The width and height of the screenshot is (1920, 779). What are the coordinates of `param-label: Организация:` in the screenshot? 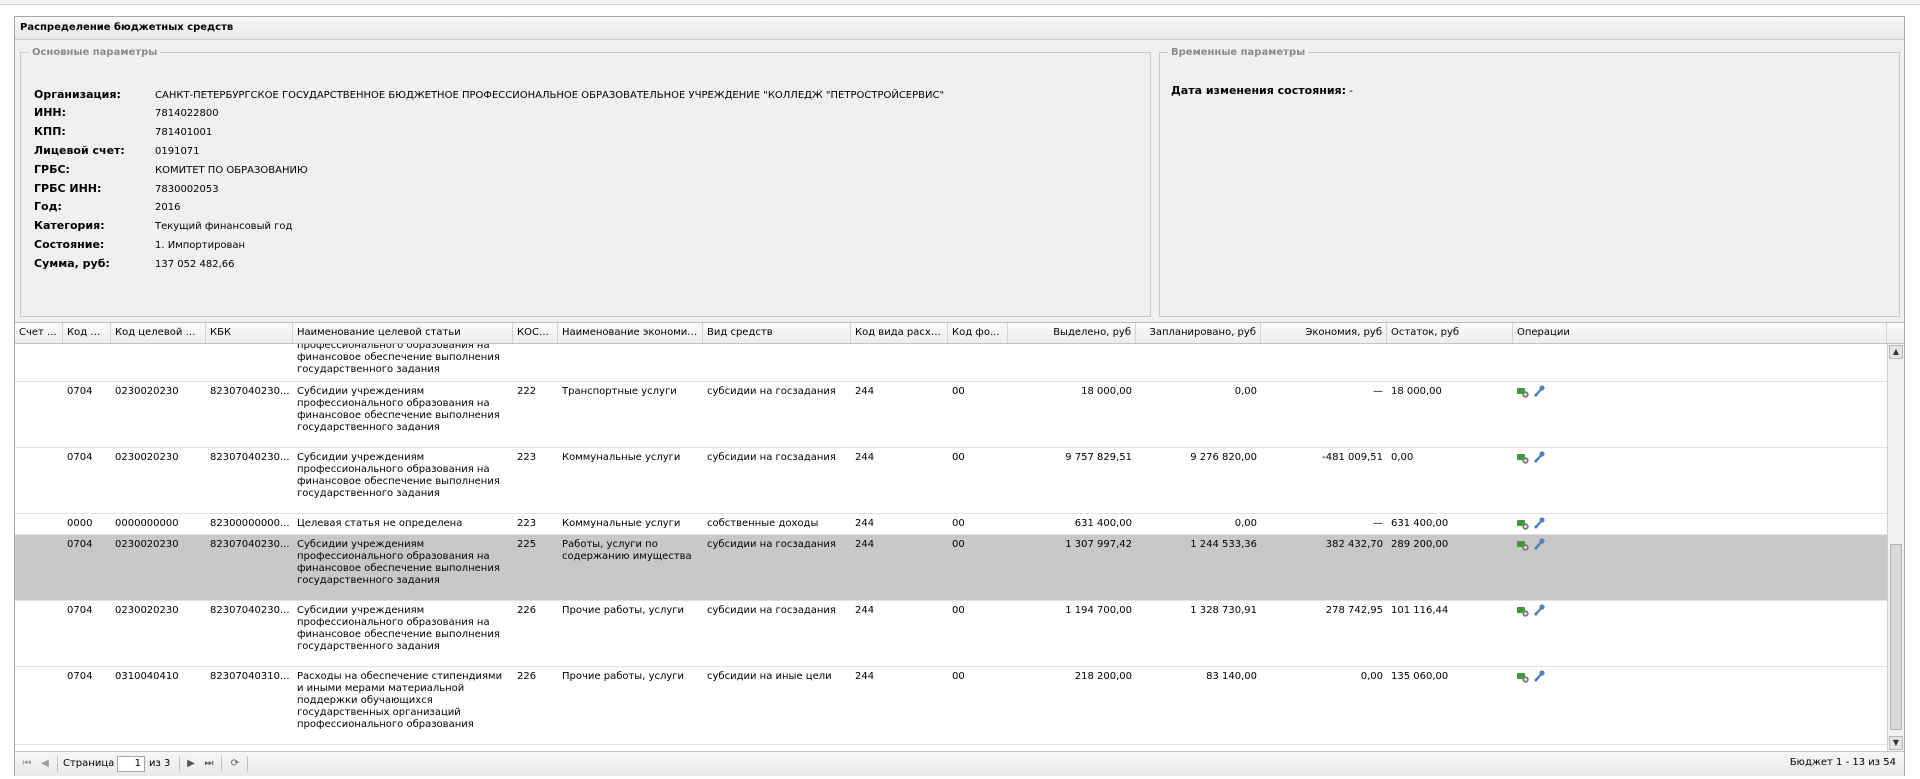 It's located at (77, 94).